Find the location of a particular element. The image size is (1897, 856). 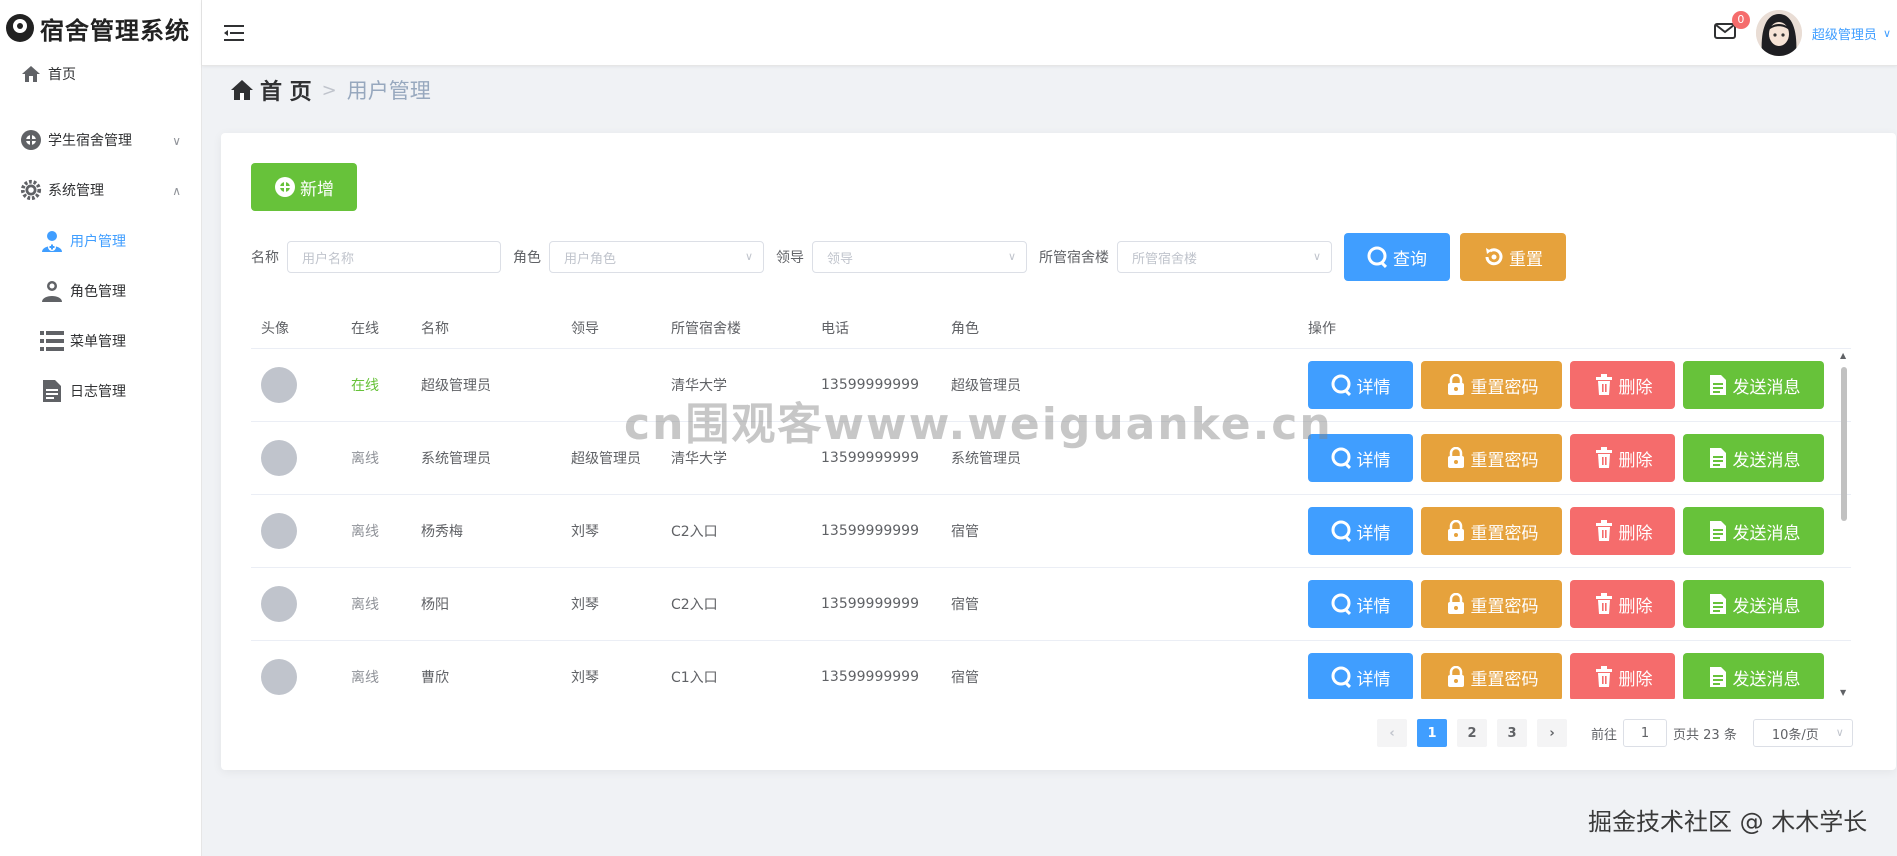

avatar is located at coordinates (1778, 33).